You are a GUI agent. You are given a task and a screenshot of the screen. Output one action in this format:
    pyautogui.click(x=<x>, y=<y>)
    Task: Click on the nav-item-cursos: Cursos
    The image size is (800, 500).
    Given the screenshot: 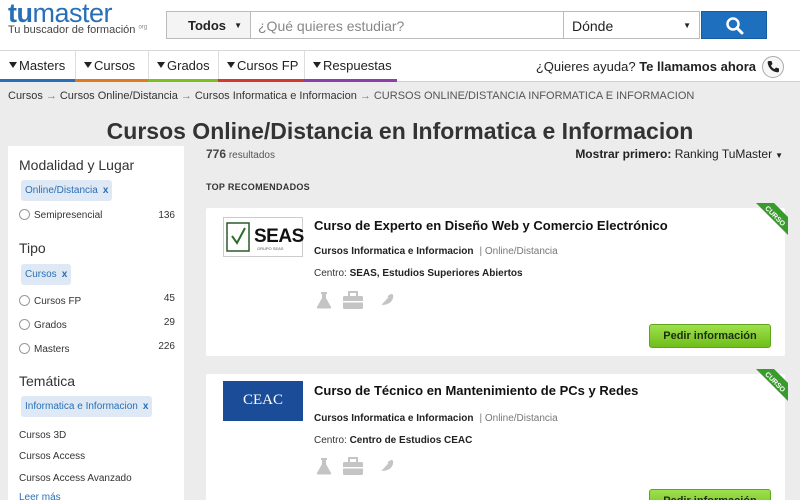 What is the action you would take?
    pyautogui.click(x=111, y=66)
    